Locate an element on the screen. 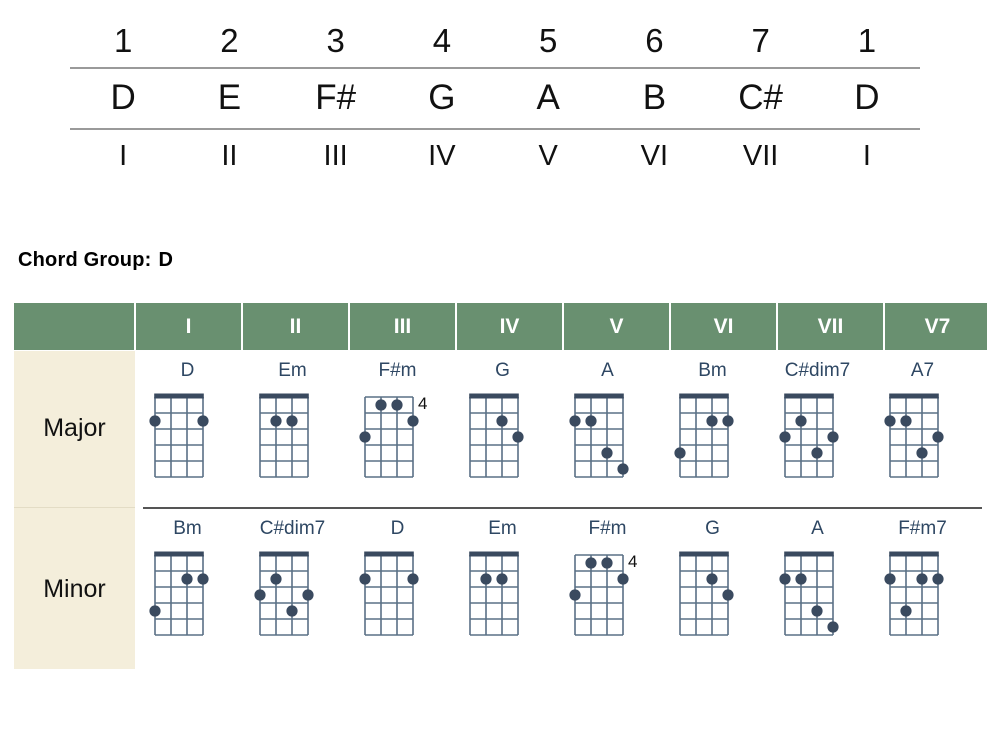 This screenshot has height=740, width=987. scale-note-6: C# is located at coordinates (760, 97).